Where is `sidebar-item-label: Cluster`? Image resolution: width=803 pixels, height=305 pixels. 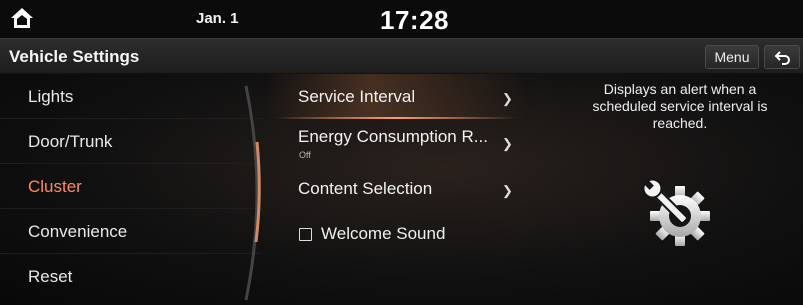
sidebar-item-label: Cluster is located at coordinates (55, 186).